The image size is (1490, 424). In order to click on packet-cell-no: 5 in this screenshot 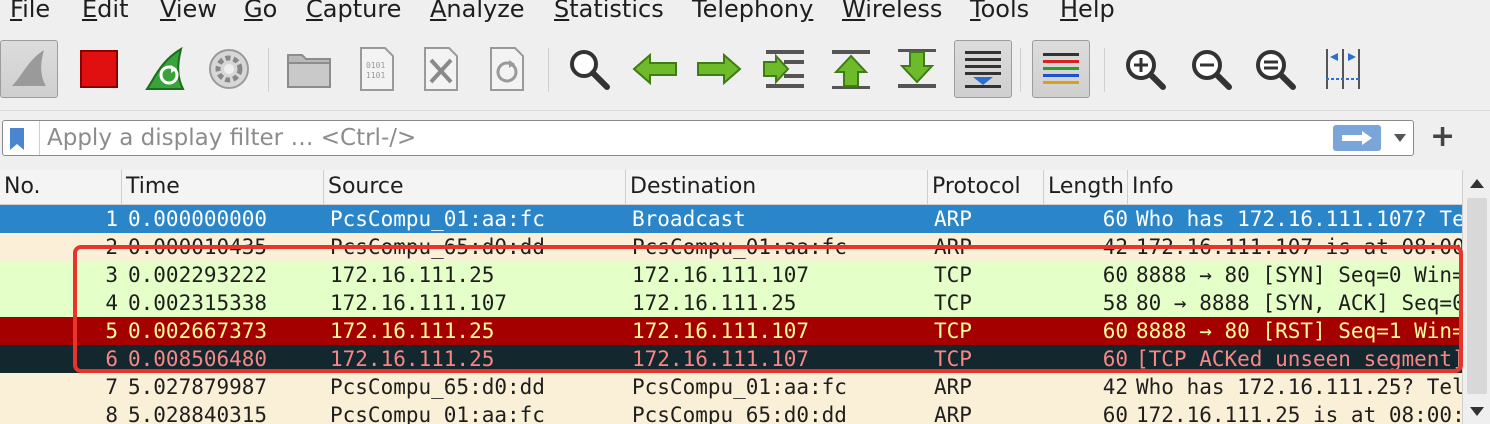, I will do `click(111, 331)`.